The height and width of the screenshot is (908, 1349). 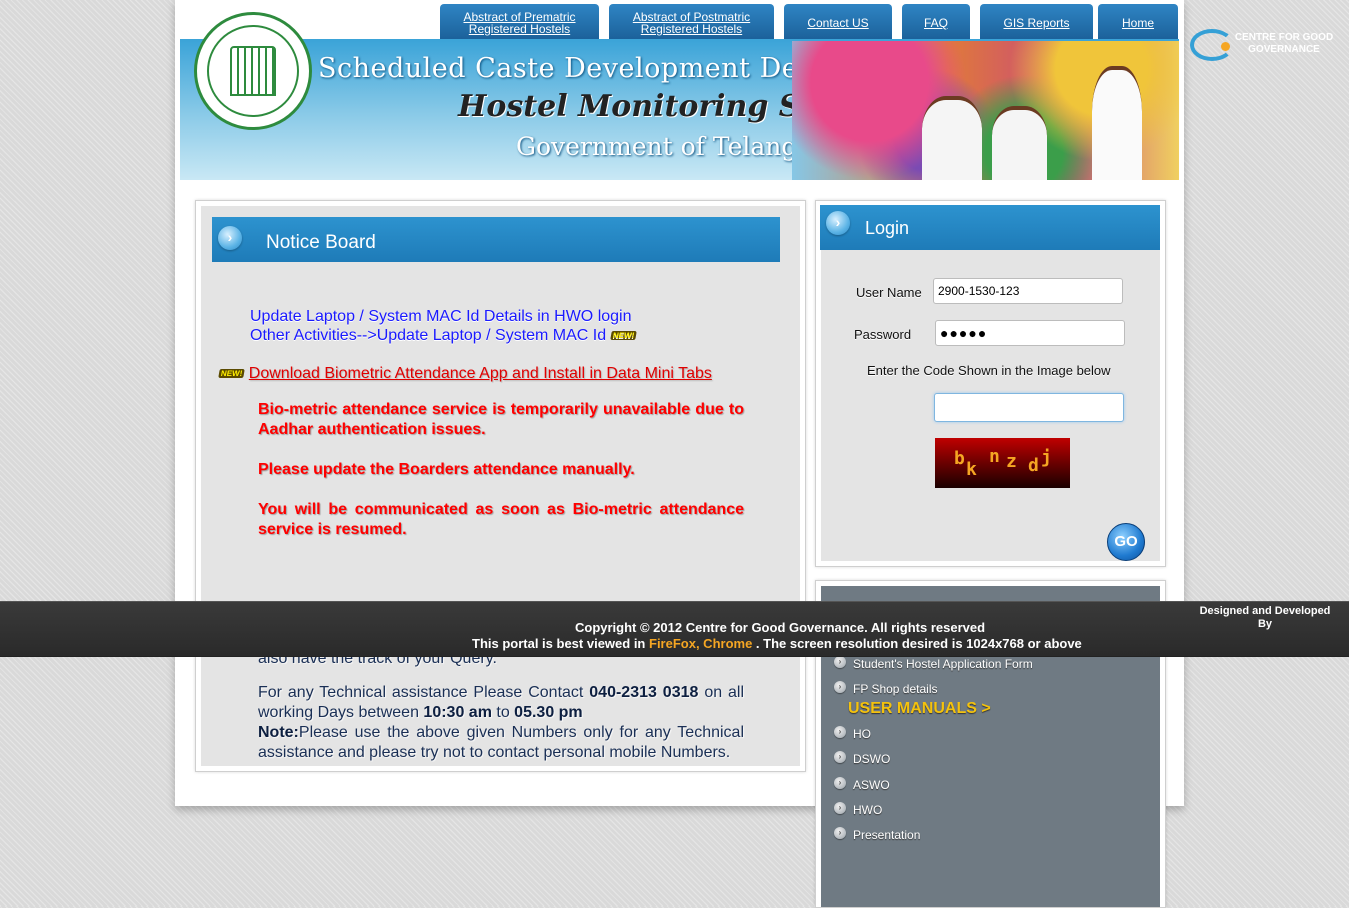 I want to click on login-header: › Login, so click(x=990, y=227).